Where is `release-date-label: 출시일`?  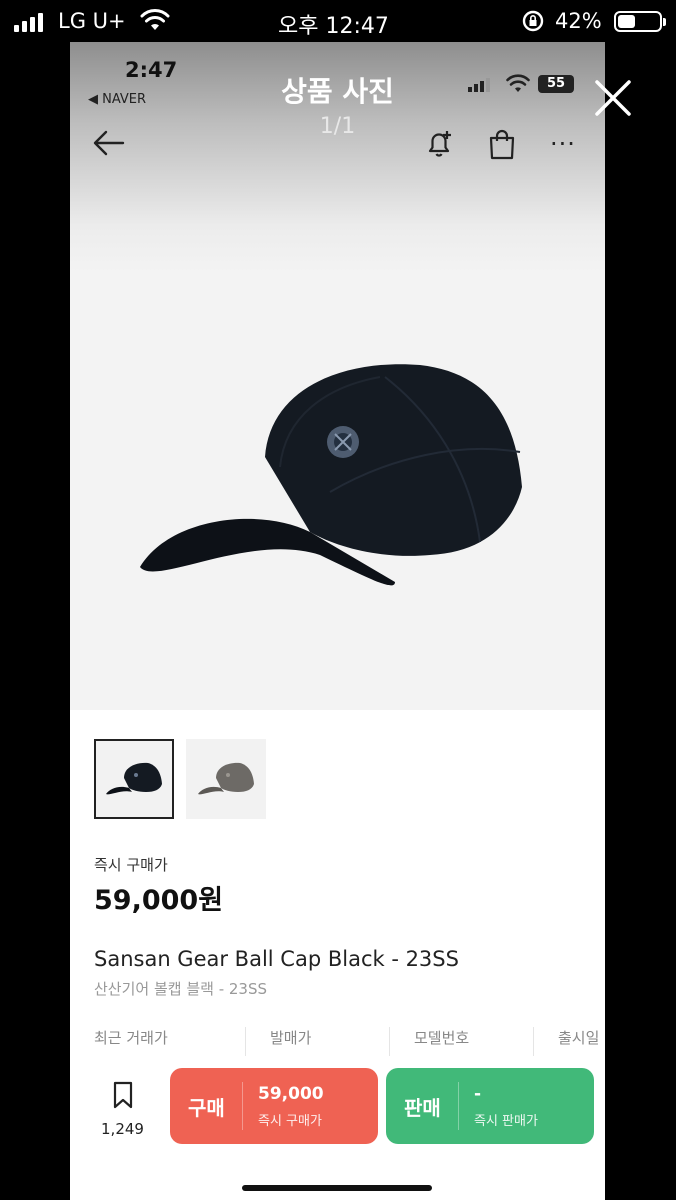
release-date-label: 출시일 is located at coordinates (579, 1038).